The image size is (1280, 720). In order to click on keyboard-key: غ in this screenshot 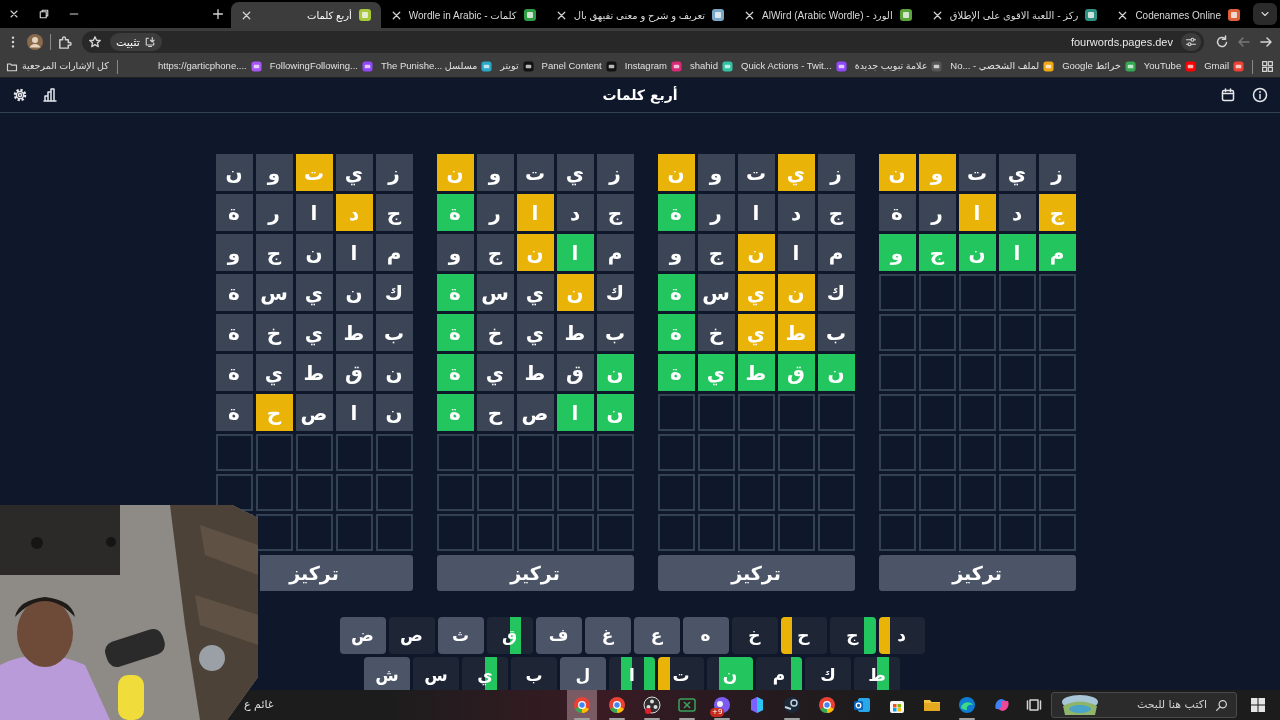, I will do `click(607, 635)`.